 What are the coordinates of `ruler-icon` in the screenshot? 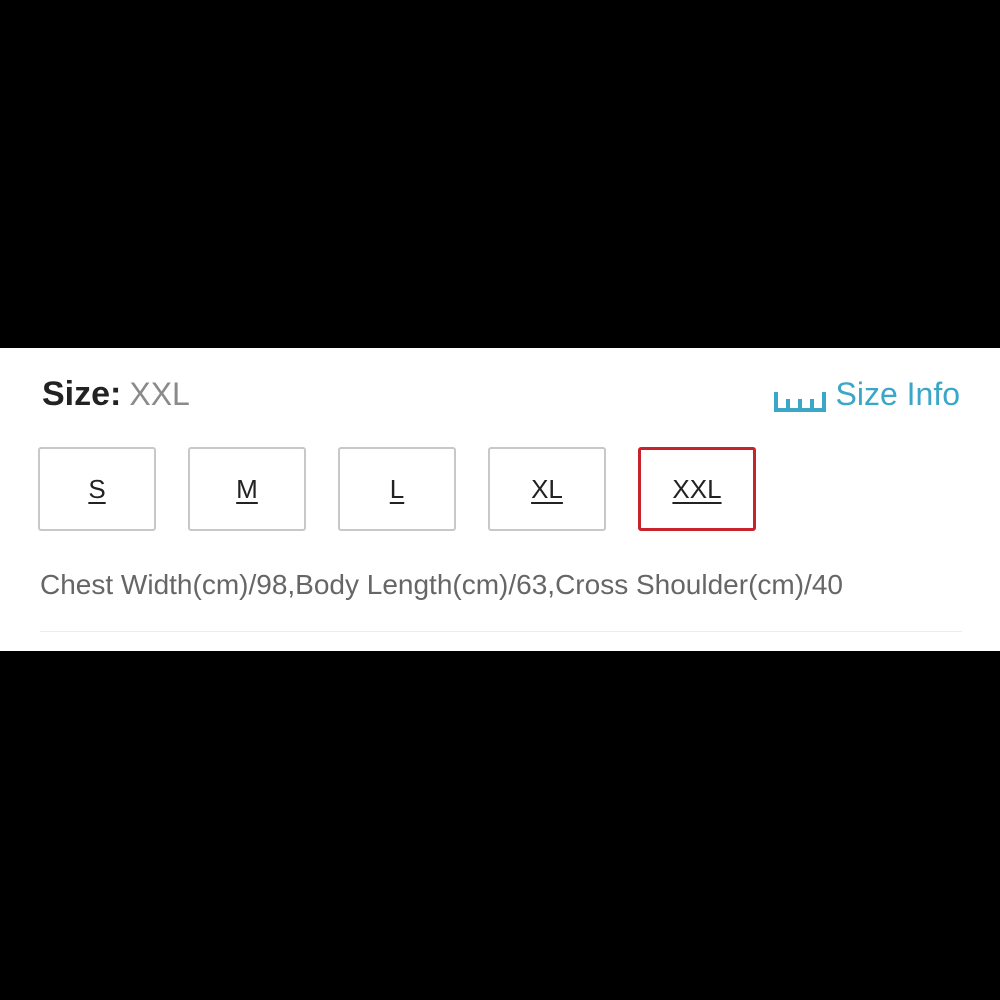 It's located at (800, 396).